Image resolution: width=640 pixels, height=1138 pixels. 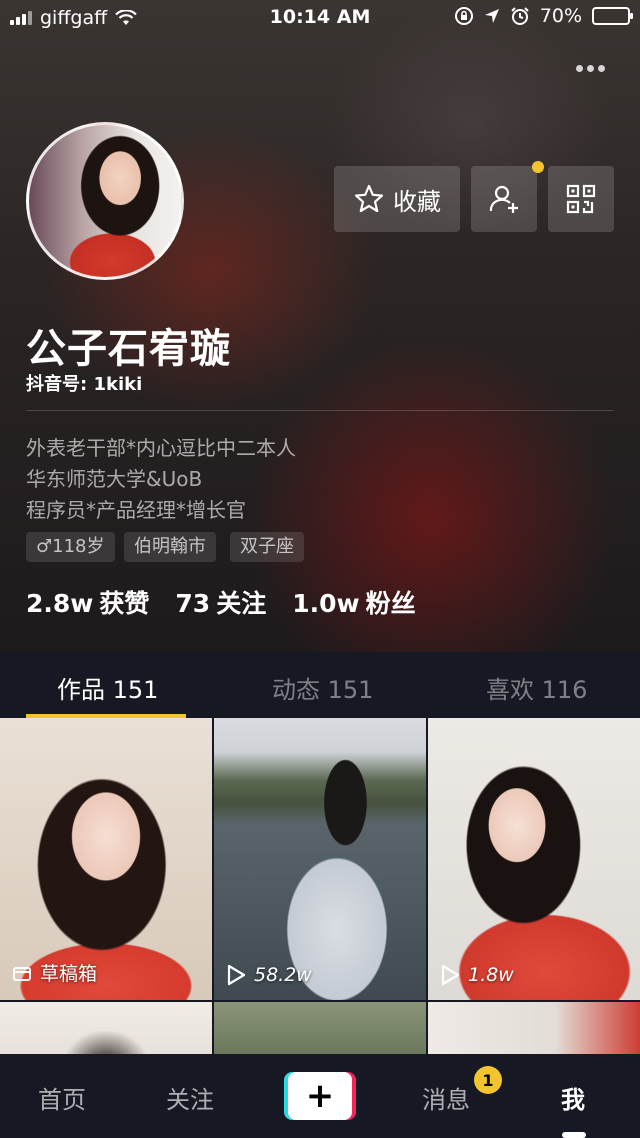 I want to click on tag-zodiac: 双子座, so click(x=267, y=547).